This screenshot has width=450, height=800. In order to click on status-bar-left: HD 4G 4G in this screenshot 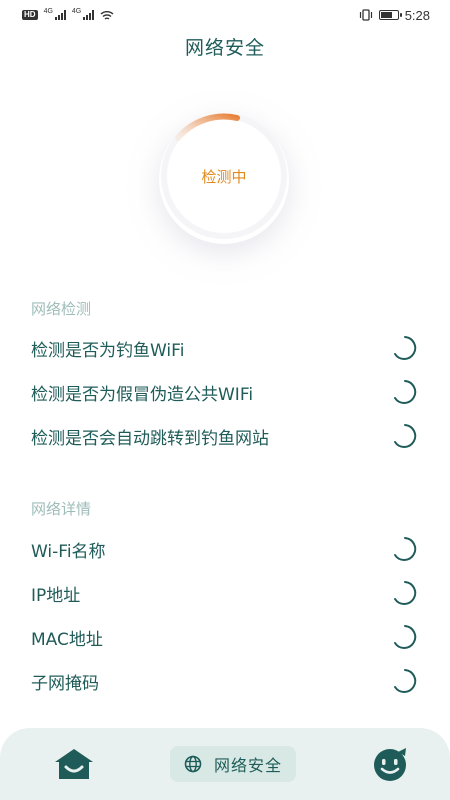, I will do `click(68, 14)`.